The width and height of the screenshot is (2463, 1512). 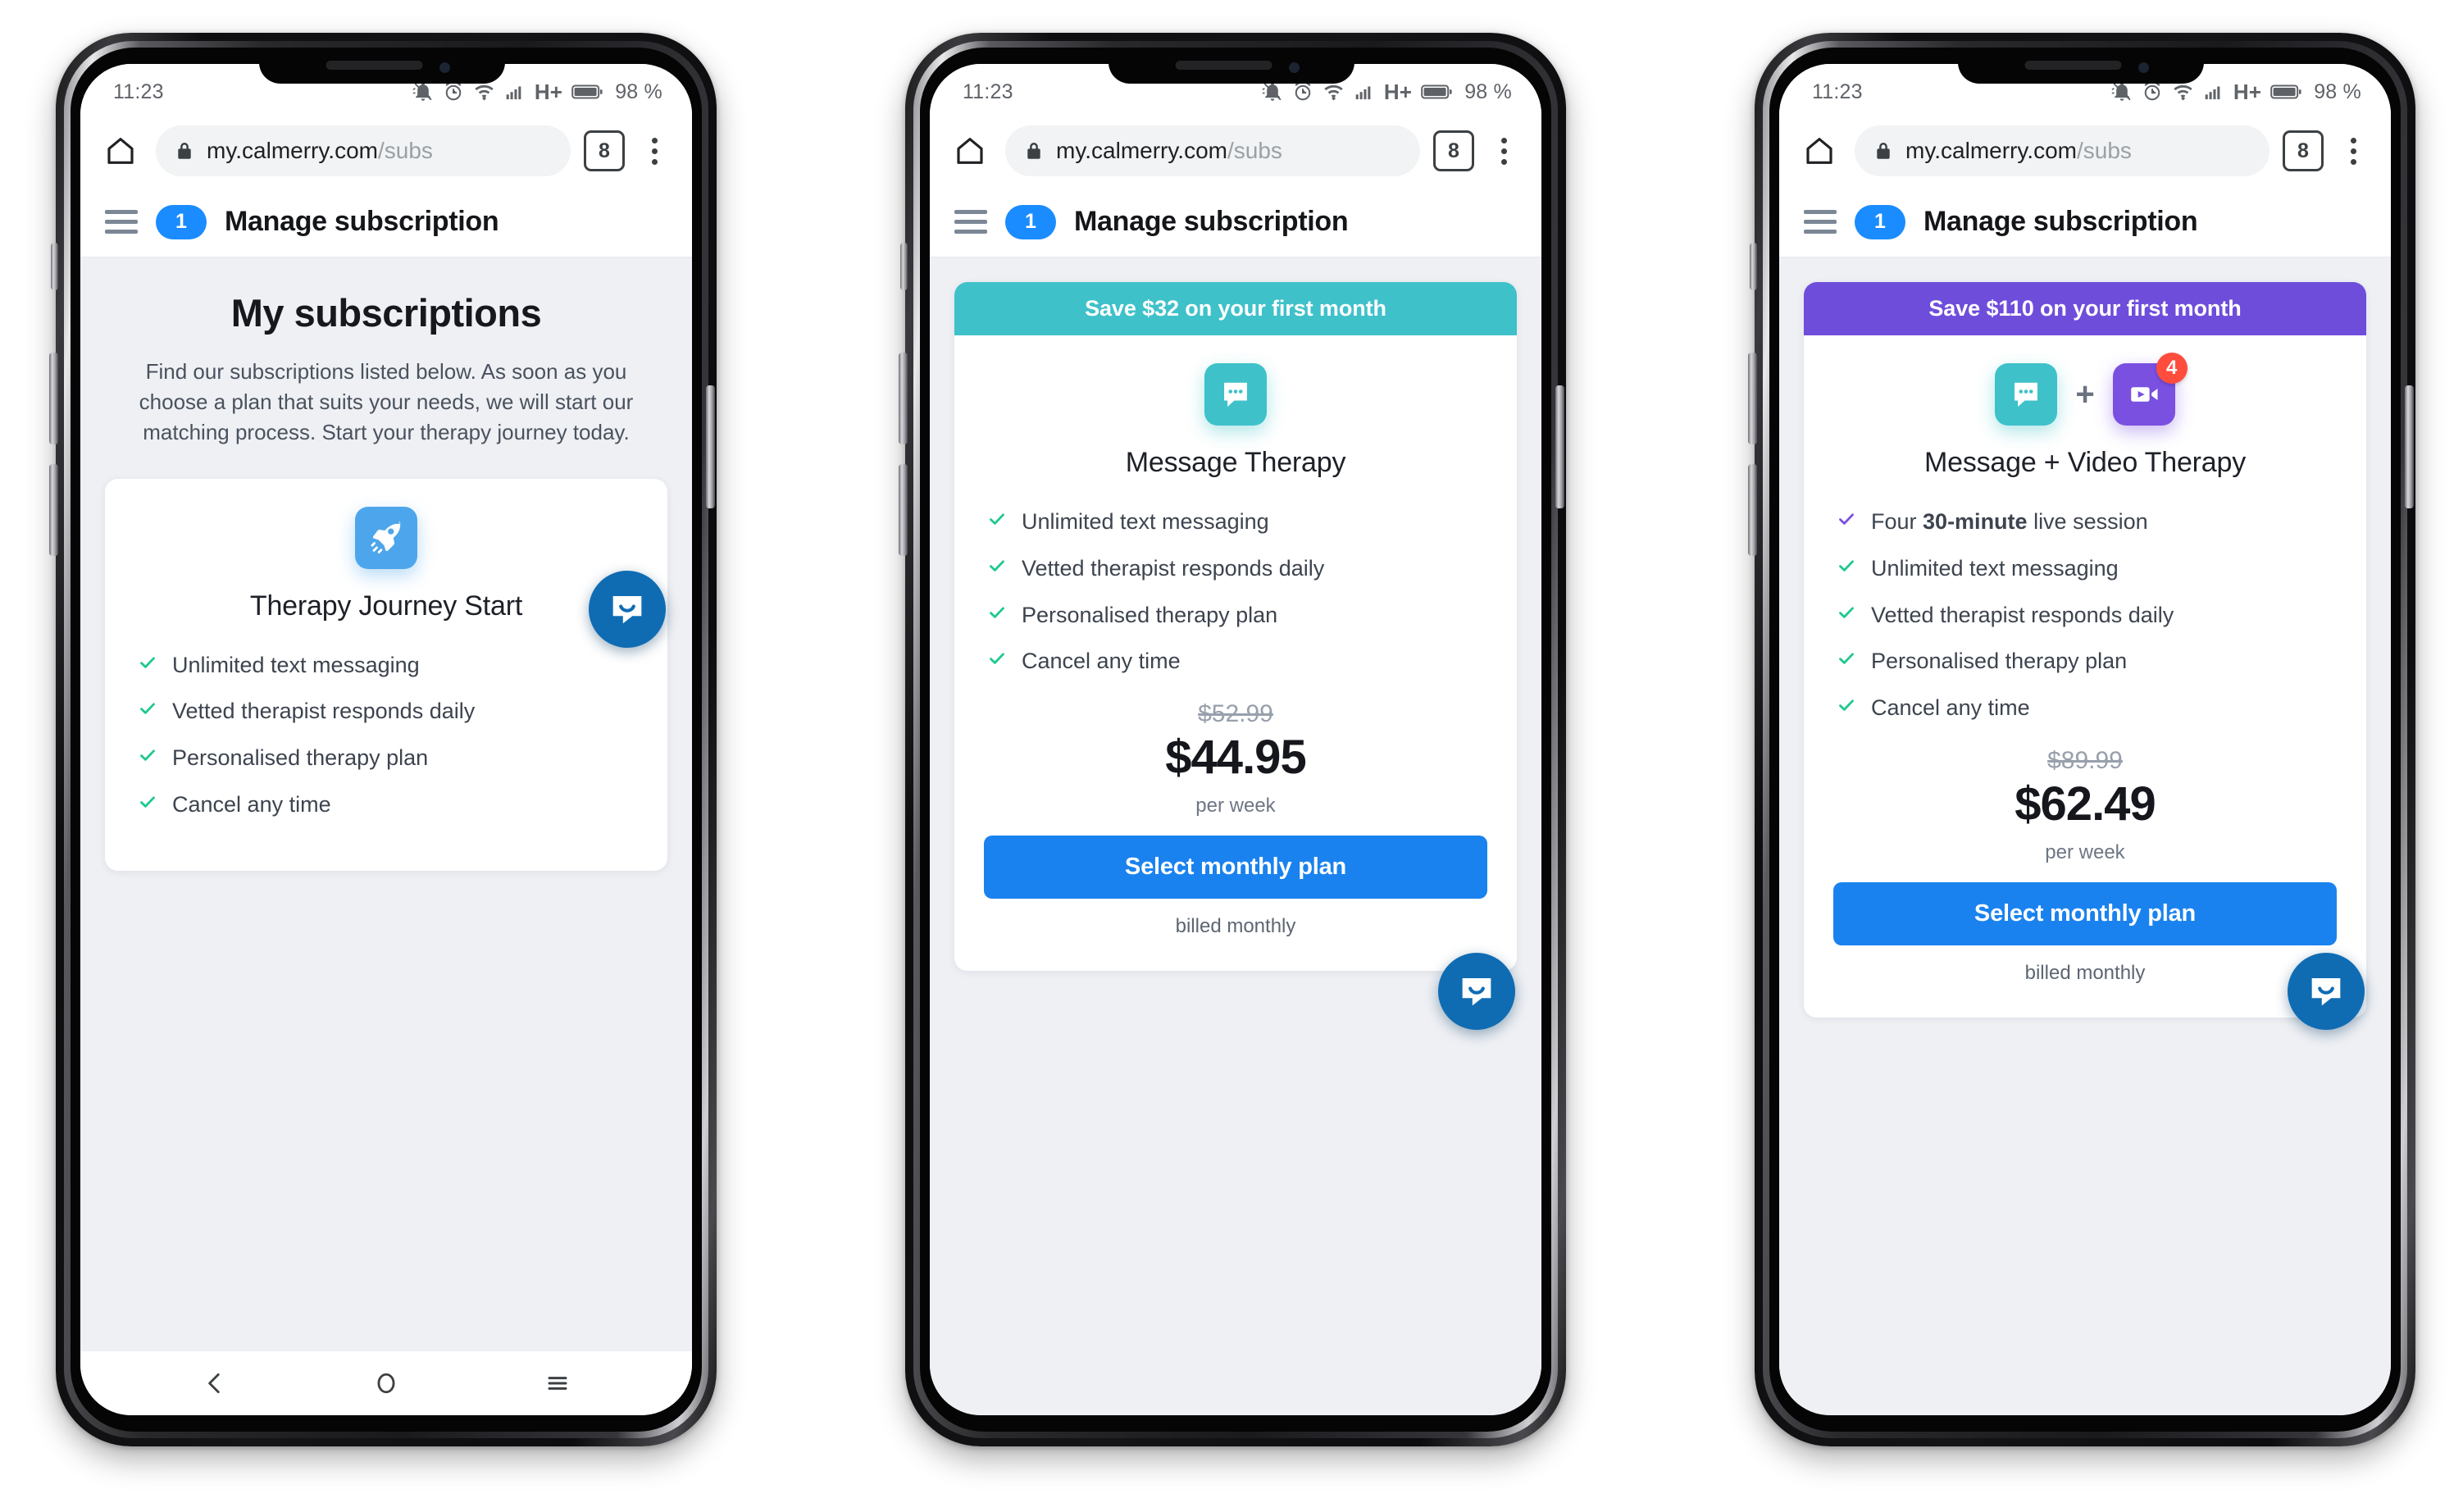 I want to click on plan-icon-row: + 4, so click(x=2085, y=389).